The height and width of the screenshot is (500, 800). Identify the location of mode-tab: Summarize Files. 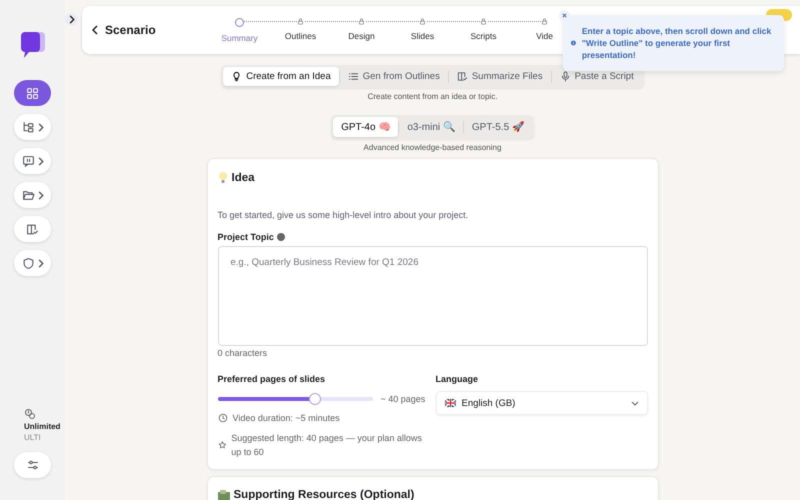
(499, 76).